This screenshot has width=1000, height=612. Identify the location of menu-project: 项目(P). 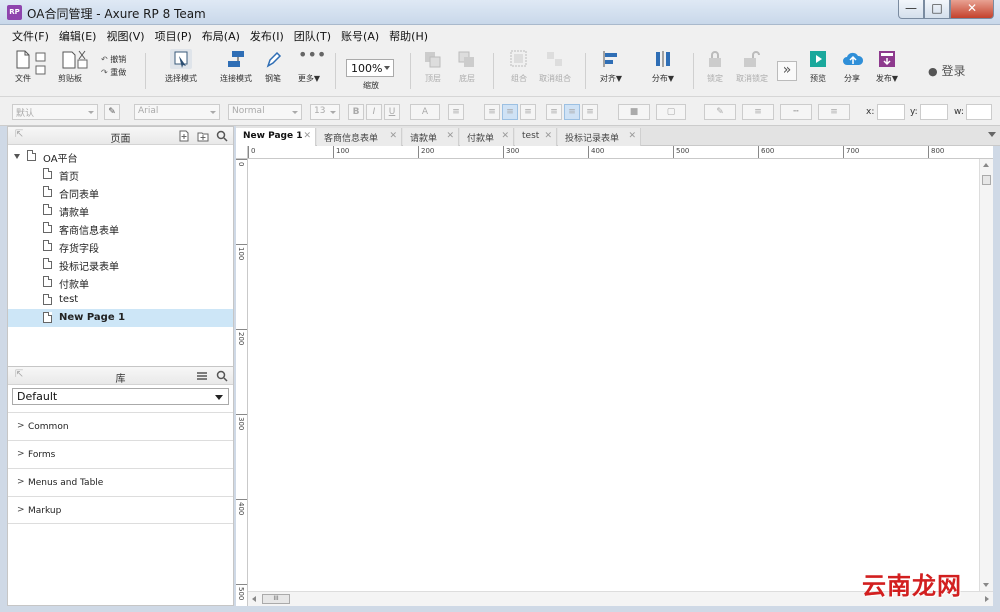
(174, 35).